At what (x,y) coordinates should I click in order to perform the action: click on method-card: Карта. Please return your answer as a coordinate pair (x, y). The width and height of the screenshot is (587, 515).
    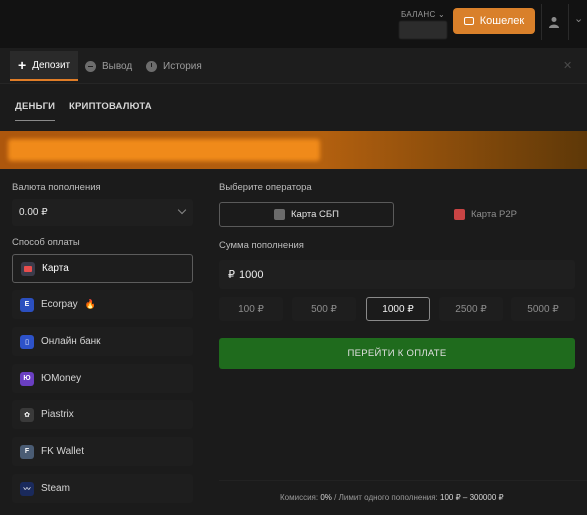
    Looking at the image, I should click on (102, 268).